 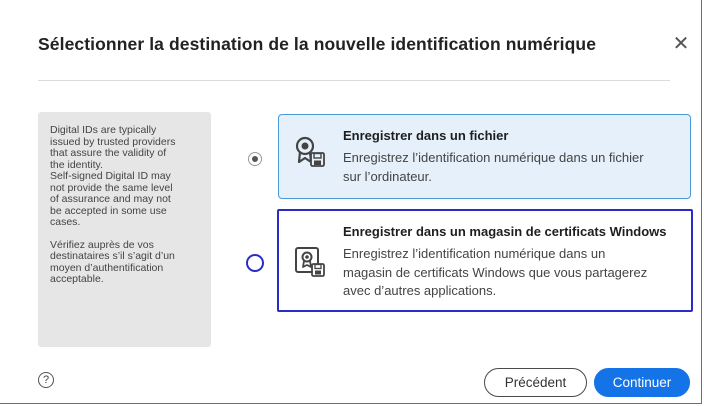 What do you see at coordinates (310, 264) in the screenshot?
I see `certificate-store-icon` at bounding box center [310, 264].